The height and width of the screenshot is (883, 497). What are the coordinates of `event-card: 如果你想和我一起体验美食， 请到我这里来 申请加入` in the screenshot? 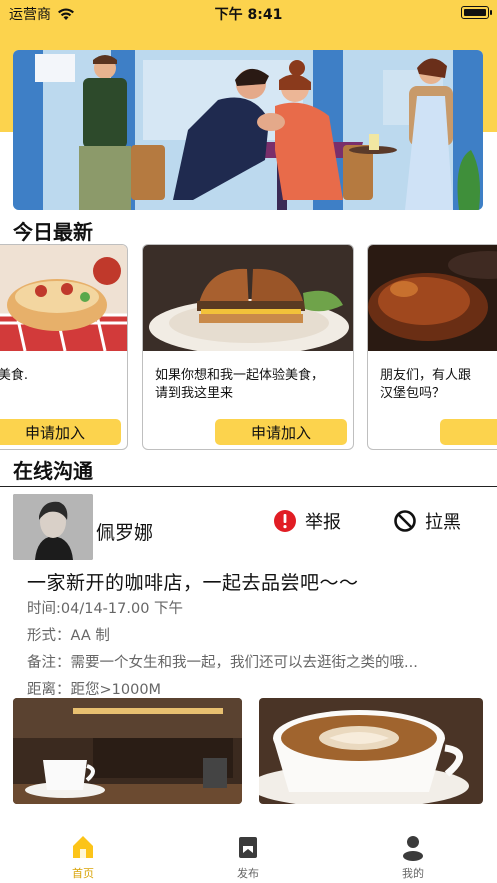 It's located at (248, 347).